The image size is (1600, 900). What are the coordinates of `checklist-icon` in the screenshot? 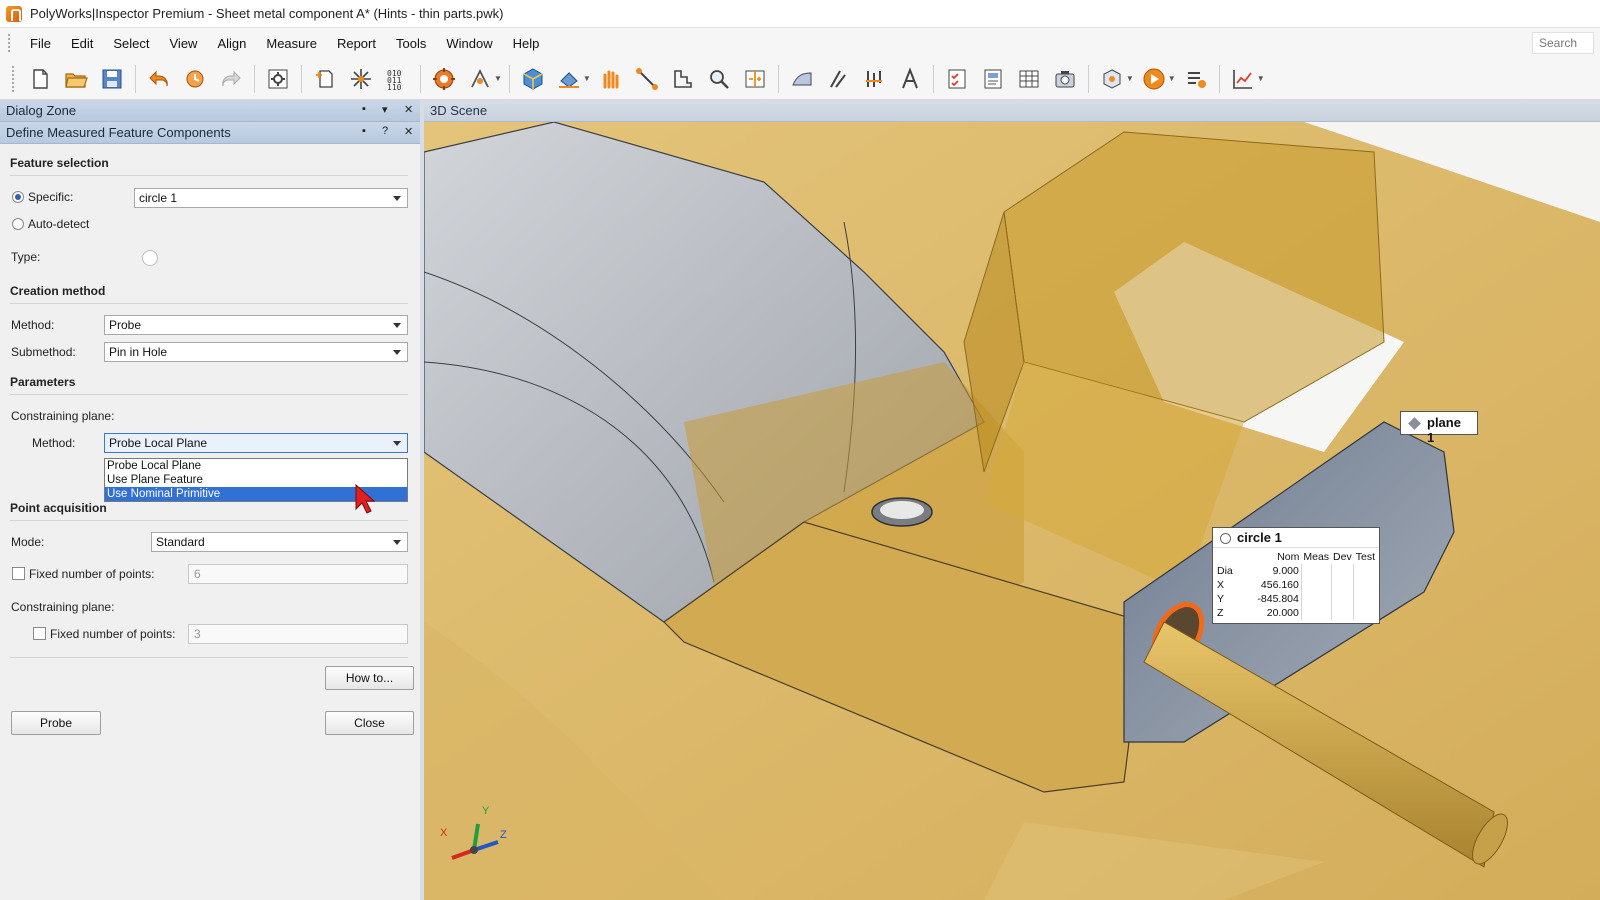 It's located at (957, 79).